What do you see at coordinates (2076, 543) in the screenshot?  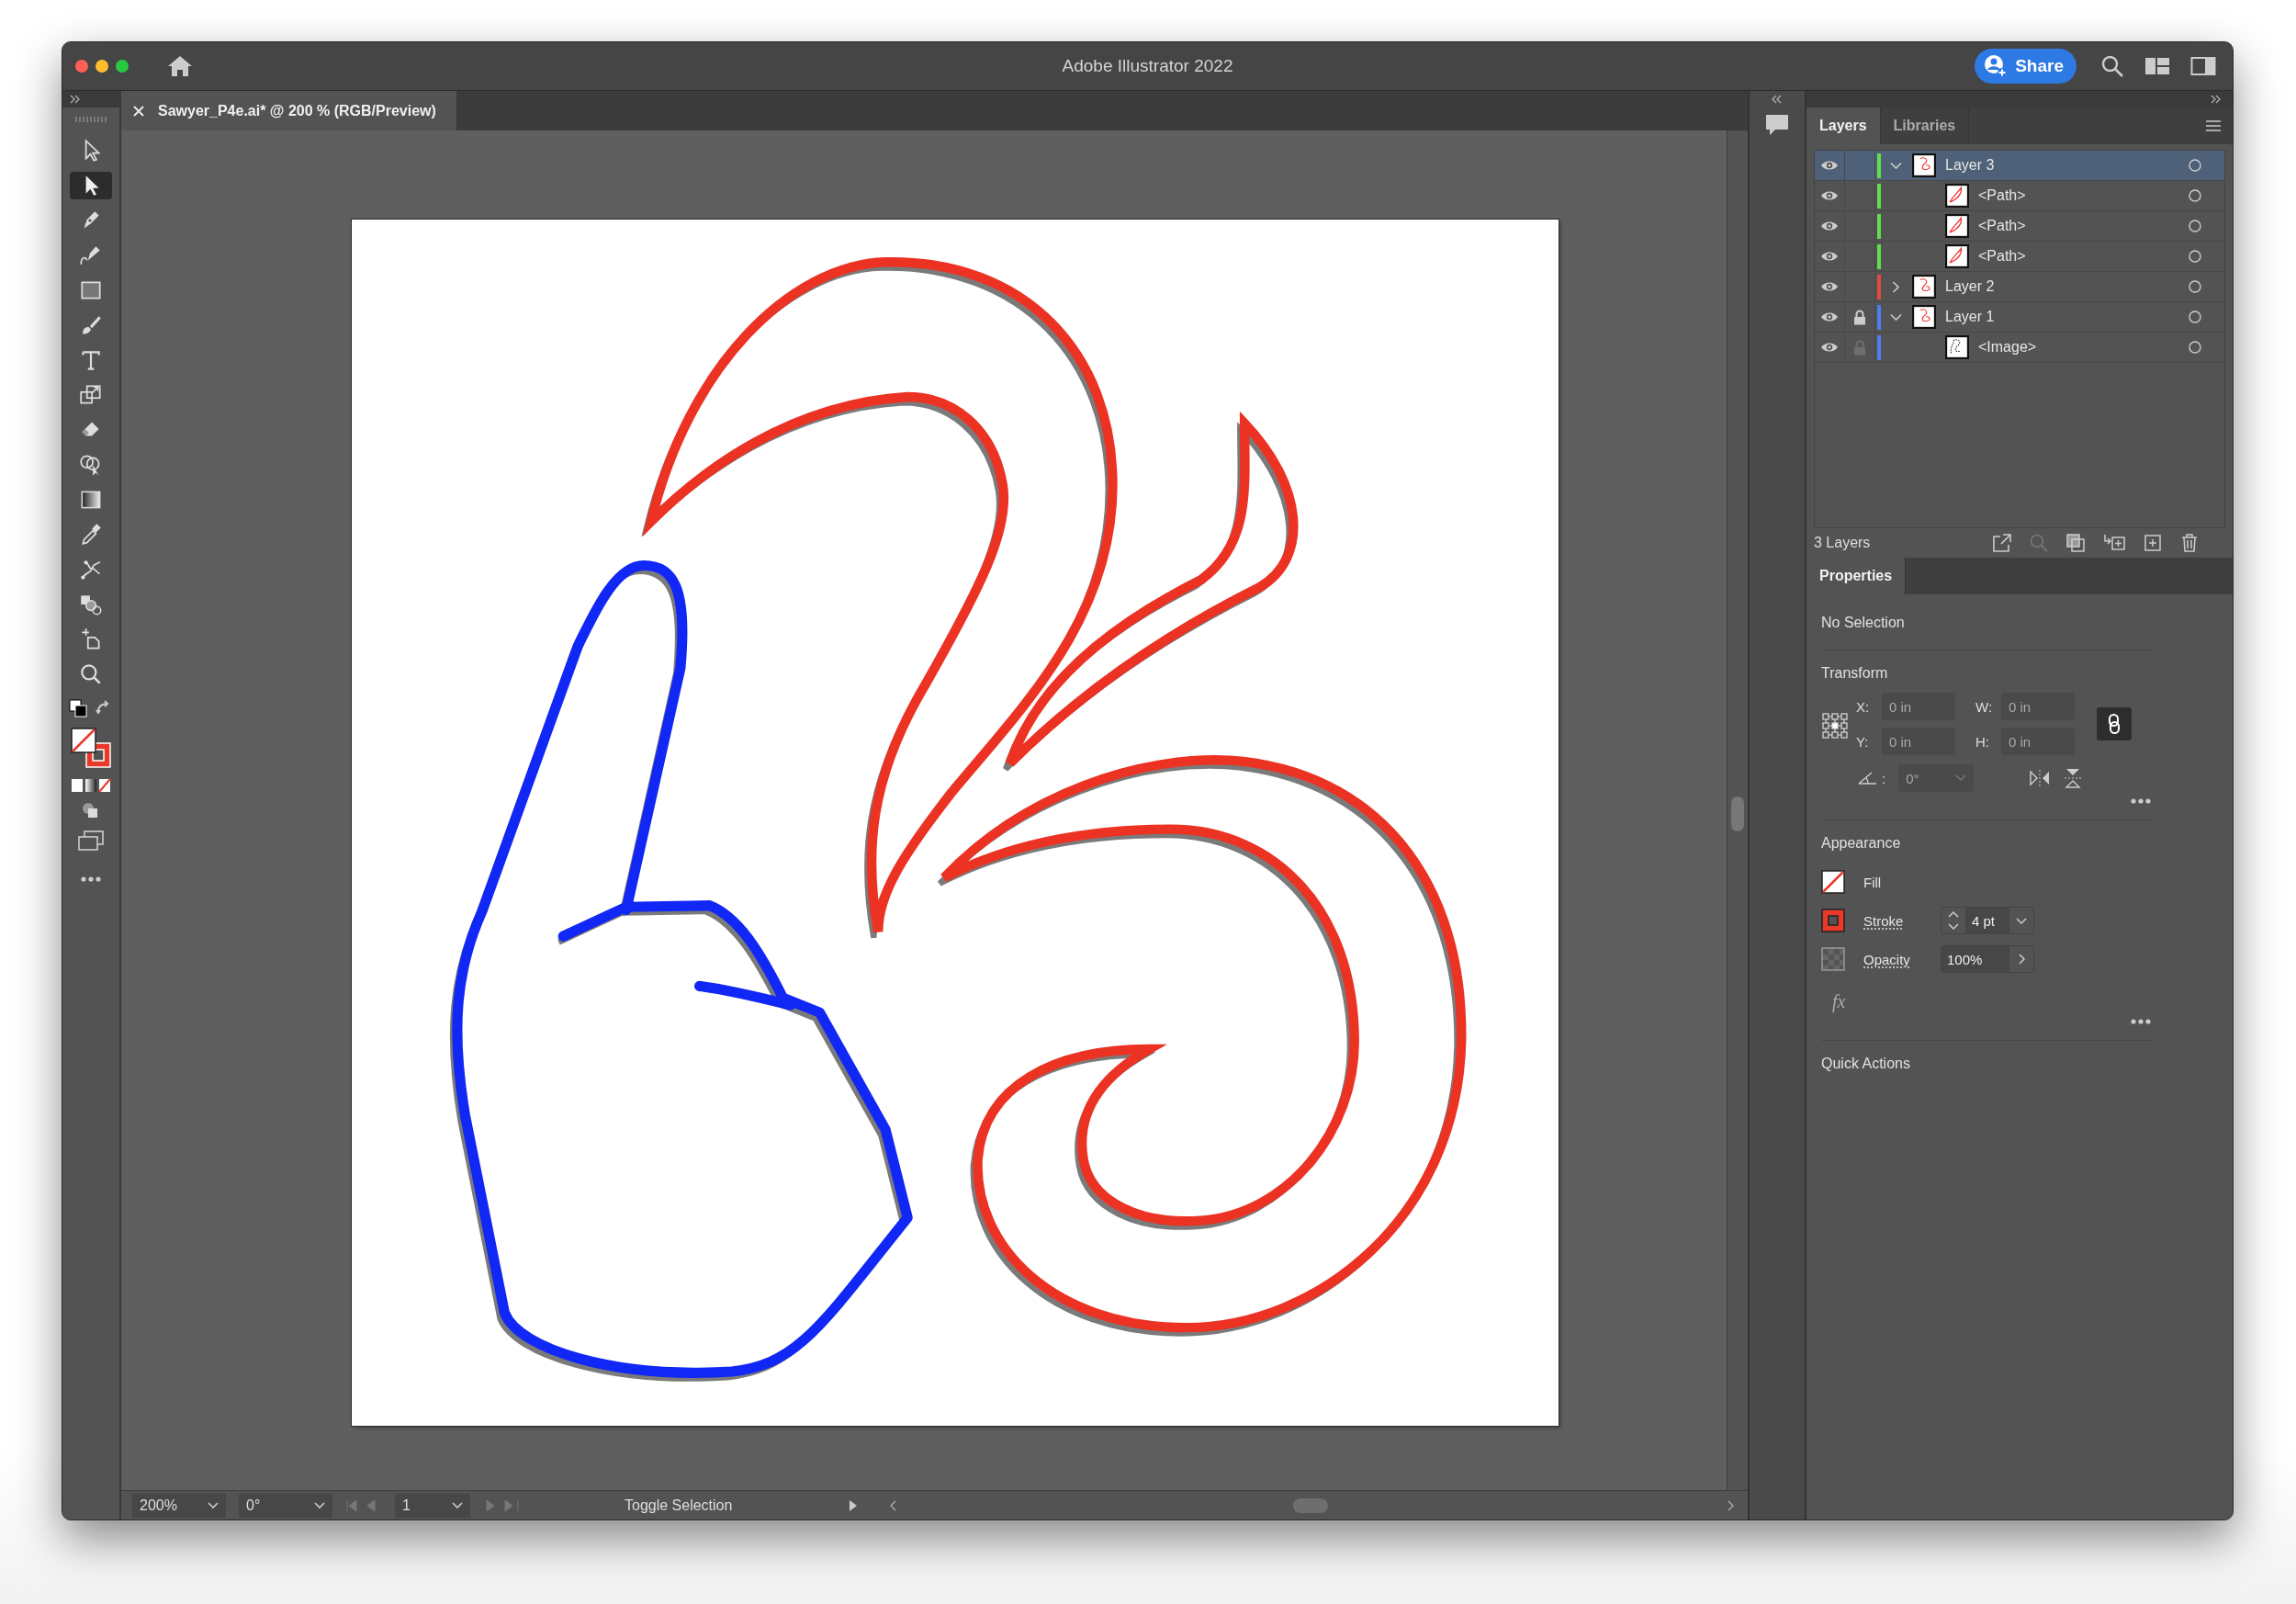 I see `clipping-mask-icon` at bounding box center [2076, 543].